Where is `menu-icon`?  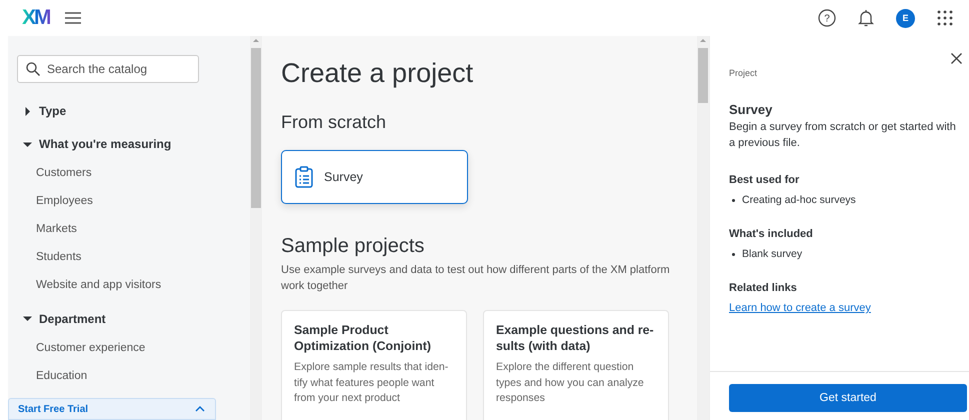
menu-icon is located at coordinates (73, 18).